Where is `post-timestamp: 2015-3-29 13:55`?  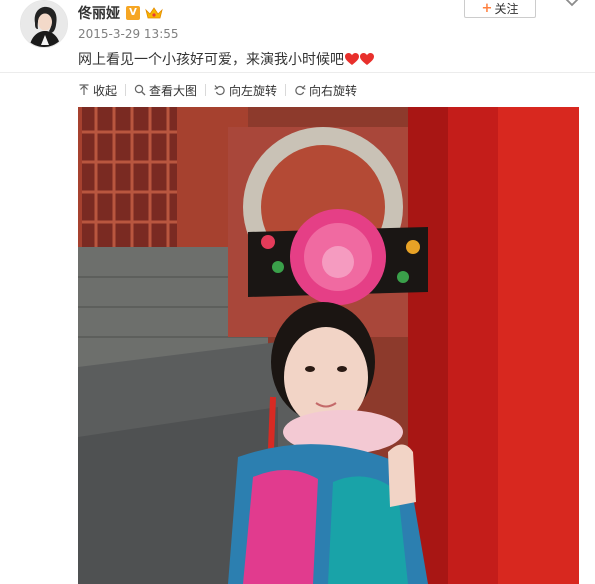 post-timestamp: 2015-3-29 13:55 is located at coordinates (128, 34).